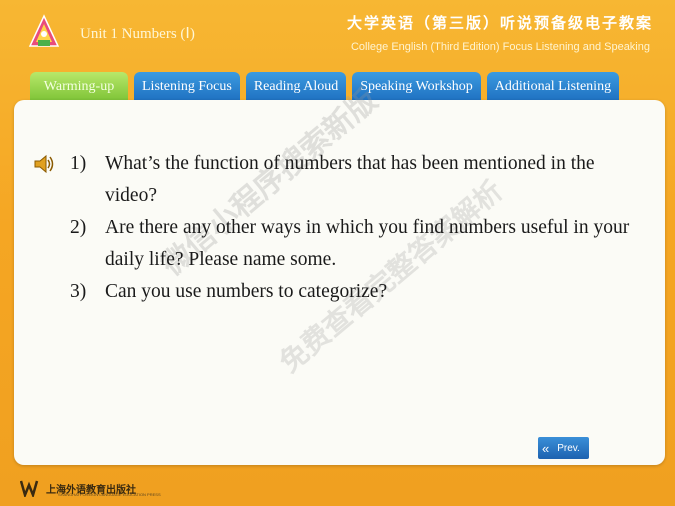  Describe the element at coordinates (187, 87) in the screenshot. I see `tab-listening-focus: Listening Focus` at that location.